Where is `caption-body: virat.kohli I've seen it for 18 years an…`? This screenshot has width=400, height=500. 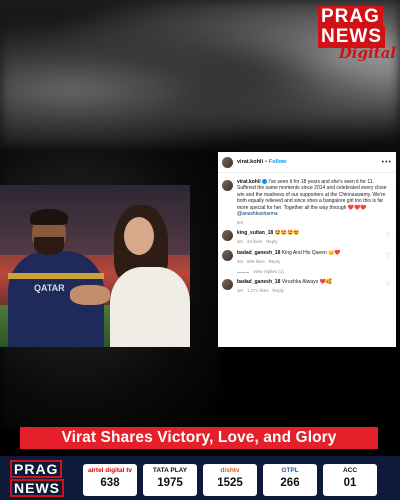 caption-body: virat.kohli I've seen it for 18 years an… is located at coordinates (314, 198).